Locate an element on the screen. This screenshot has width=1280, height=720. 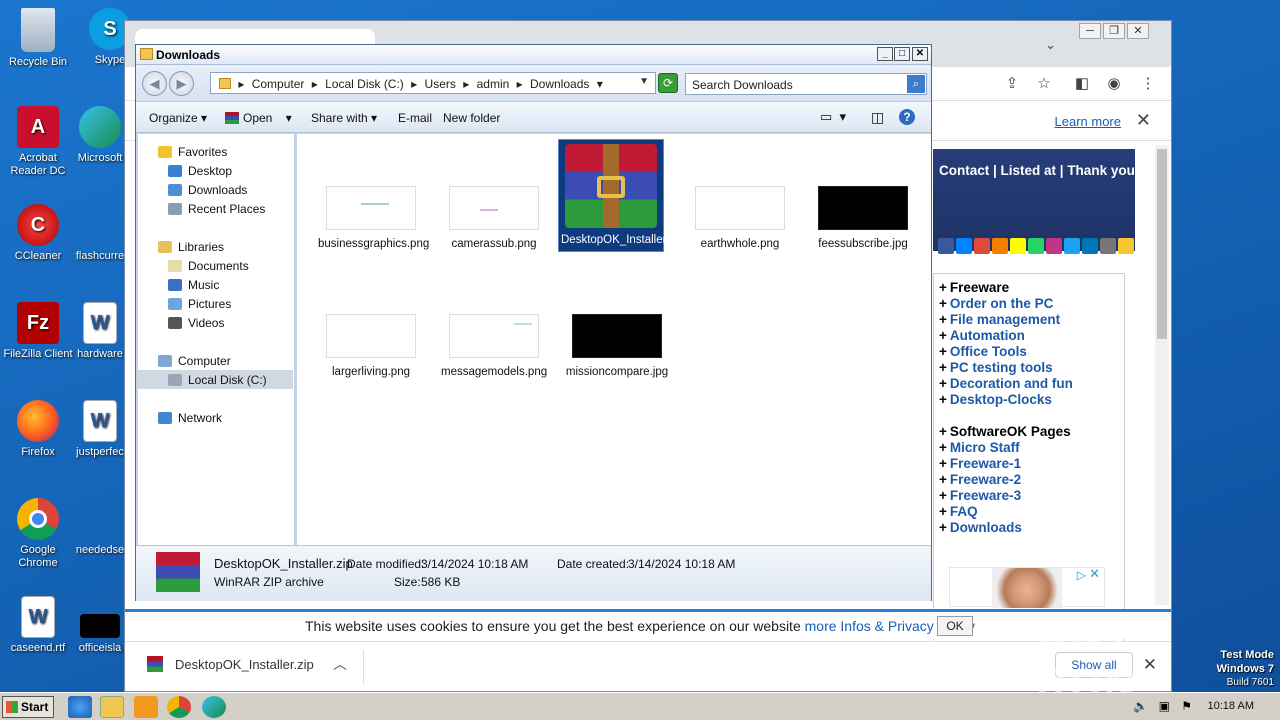
menu-link: + Freeware-2 is located at coordinates (1031, 480).